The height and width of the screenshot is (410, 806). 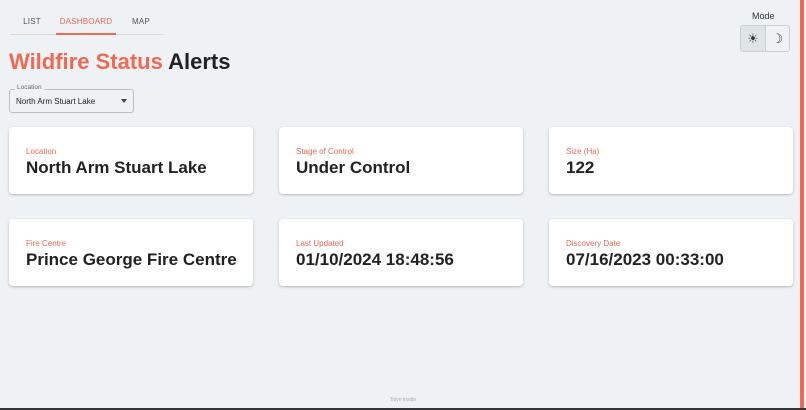 I want to click on location-select: Location North Arm Stuart Lake, so click(x=71, y=98).